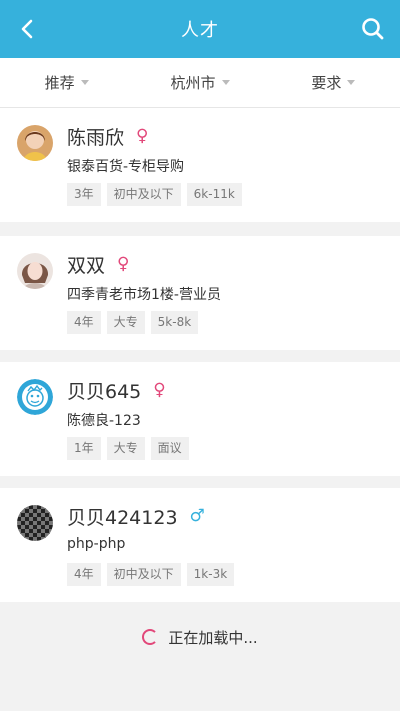 Image resolution: width=400 pixels, height=711 pixels. I want to click on name-row: 贝贝424123 ♂, so click(136, 516).